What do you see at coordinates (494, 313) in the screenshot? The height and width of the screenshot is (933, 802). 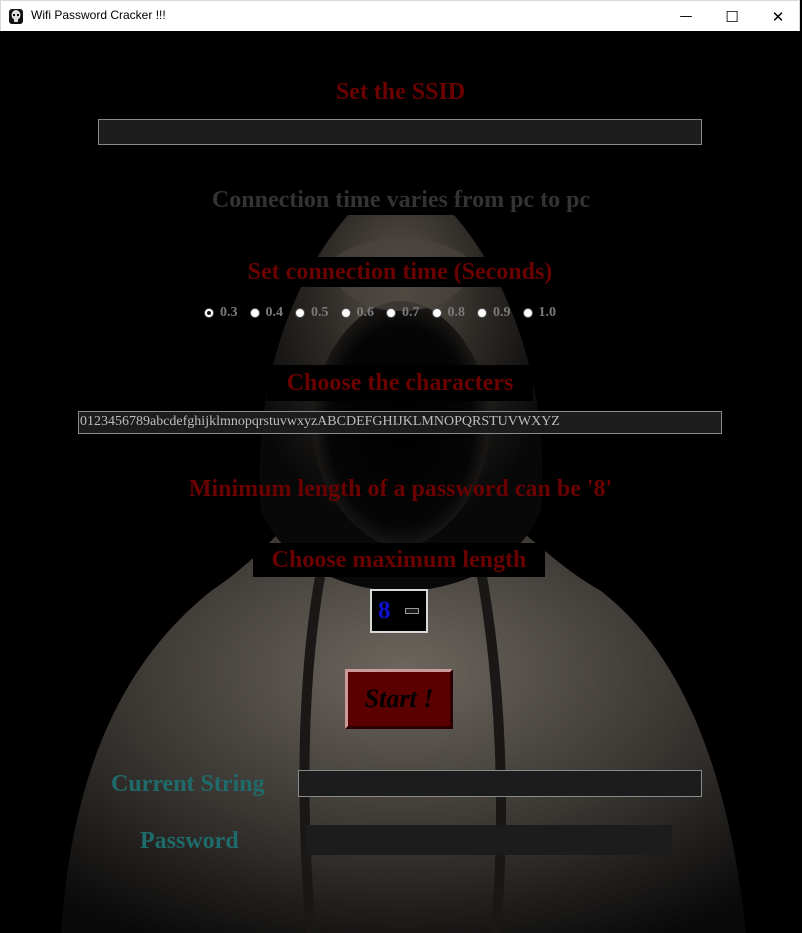 I see `radio-0-9: 0.9` at bounding box center [494, 313].